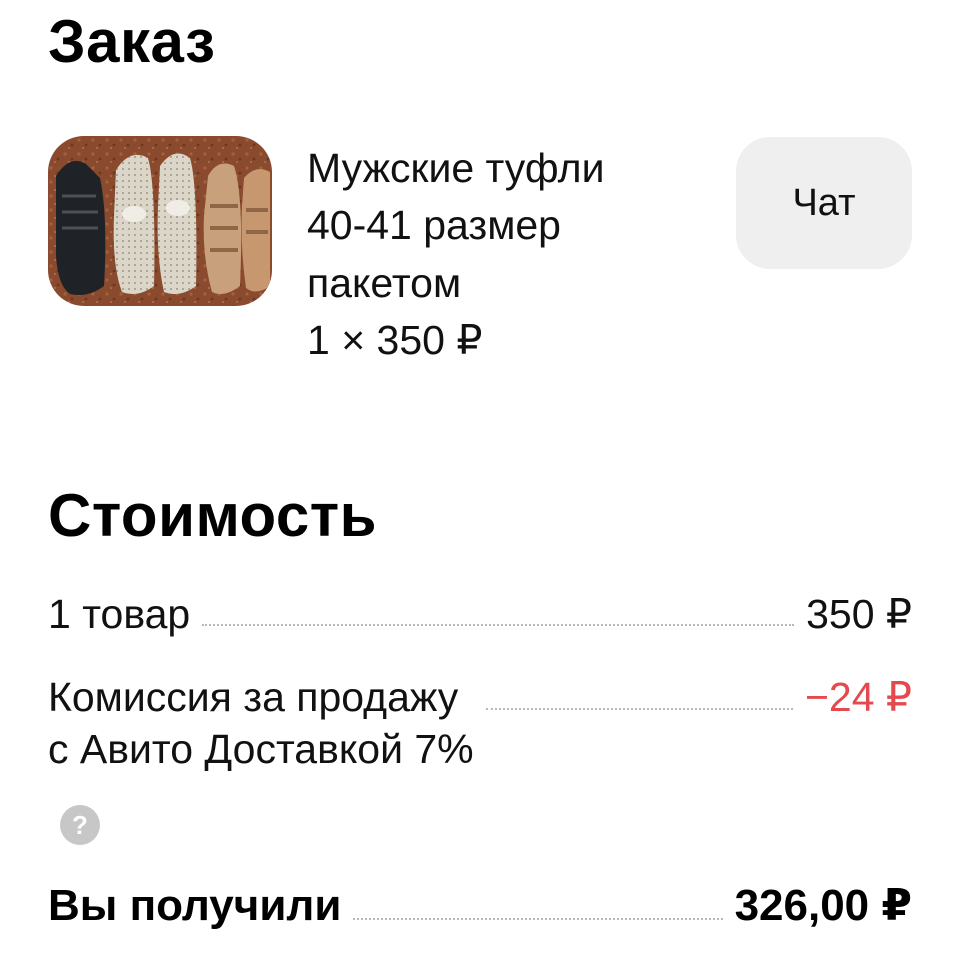 This screenshot has width=960, height=954. I want to click on product-name-line-1: Мужские туфли, so click(507, 168).